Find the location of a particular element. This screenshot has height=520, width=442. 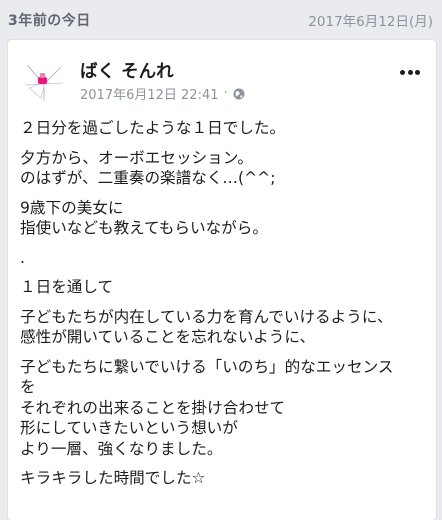

post-paragraph: 9歳下の美女に 指使いなども教えてもらいながら。 is located at coordinates (144, 218).